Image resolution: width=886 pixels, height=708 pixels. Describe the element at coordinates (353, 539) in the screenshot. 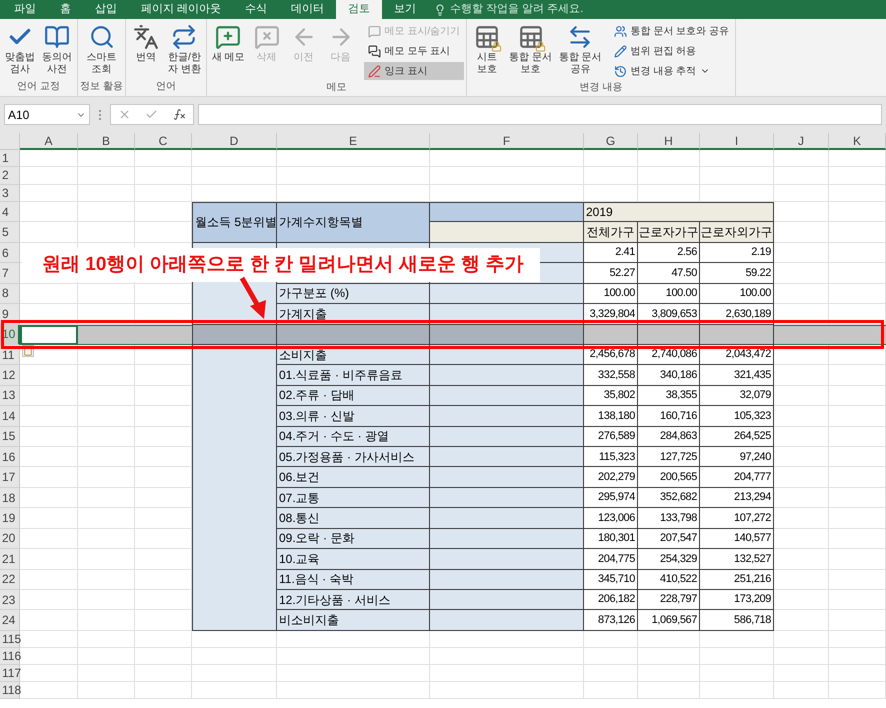

I see `table-cell: 09.오락 · 문화` at that location.